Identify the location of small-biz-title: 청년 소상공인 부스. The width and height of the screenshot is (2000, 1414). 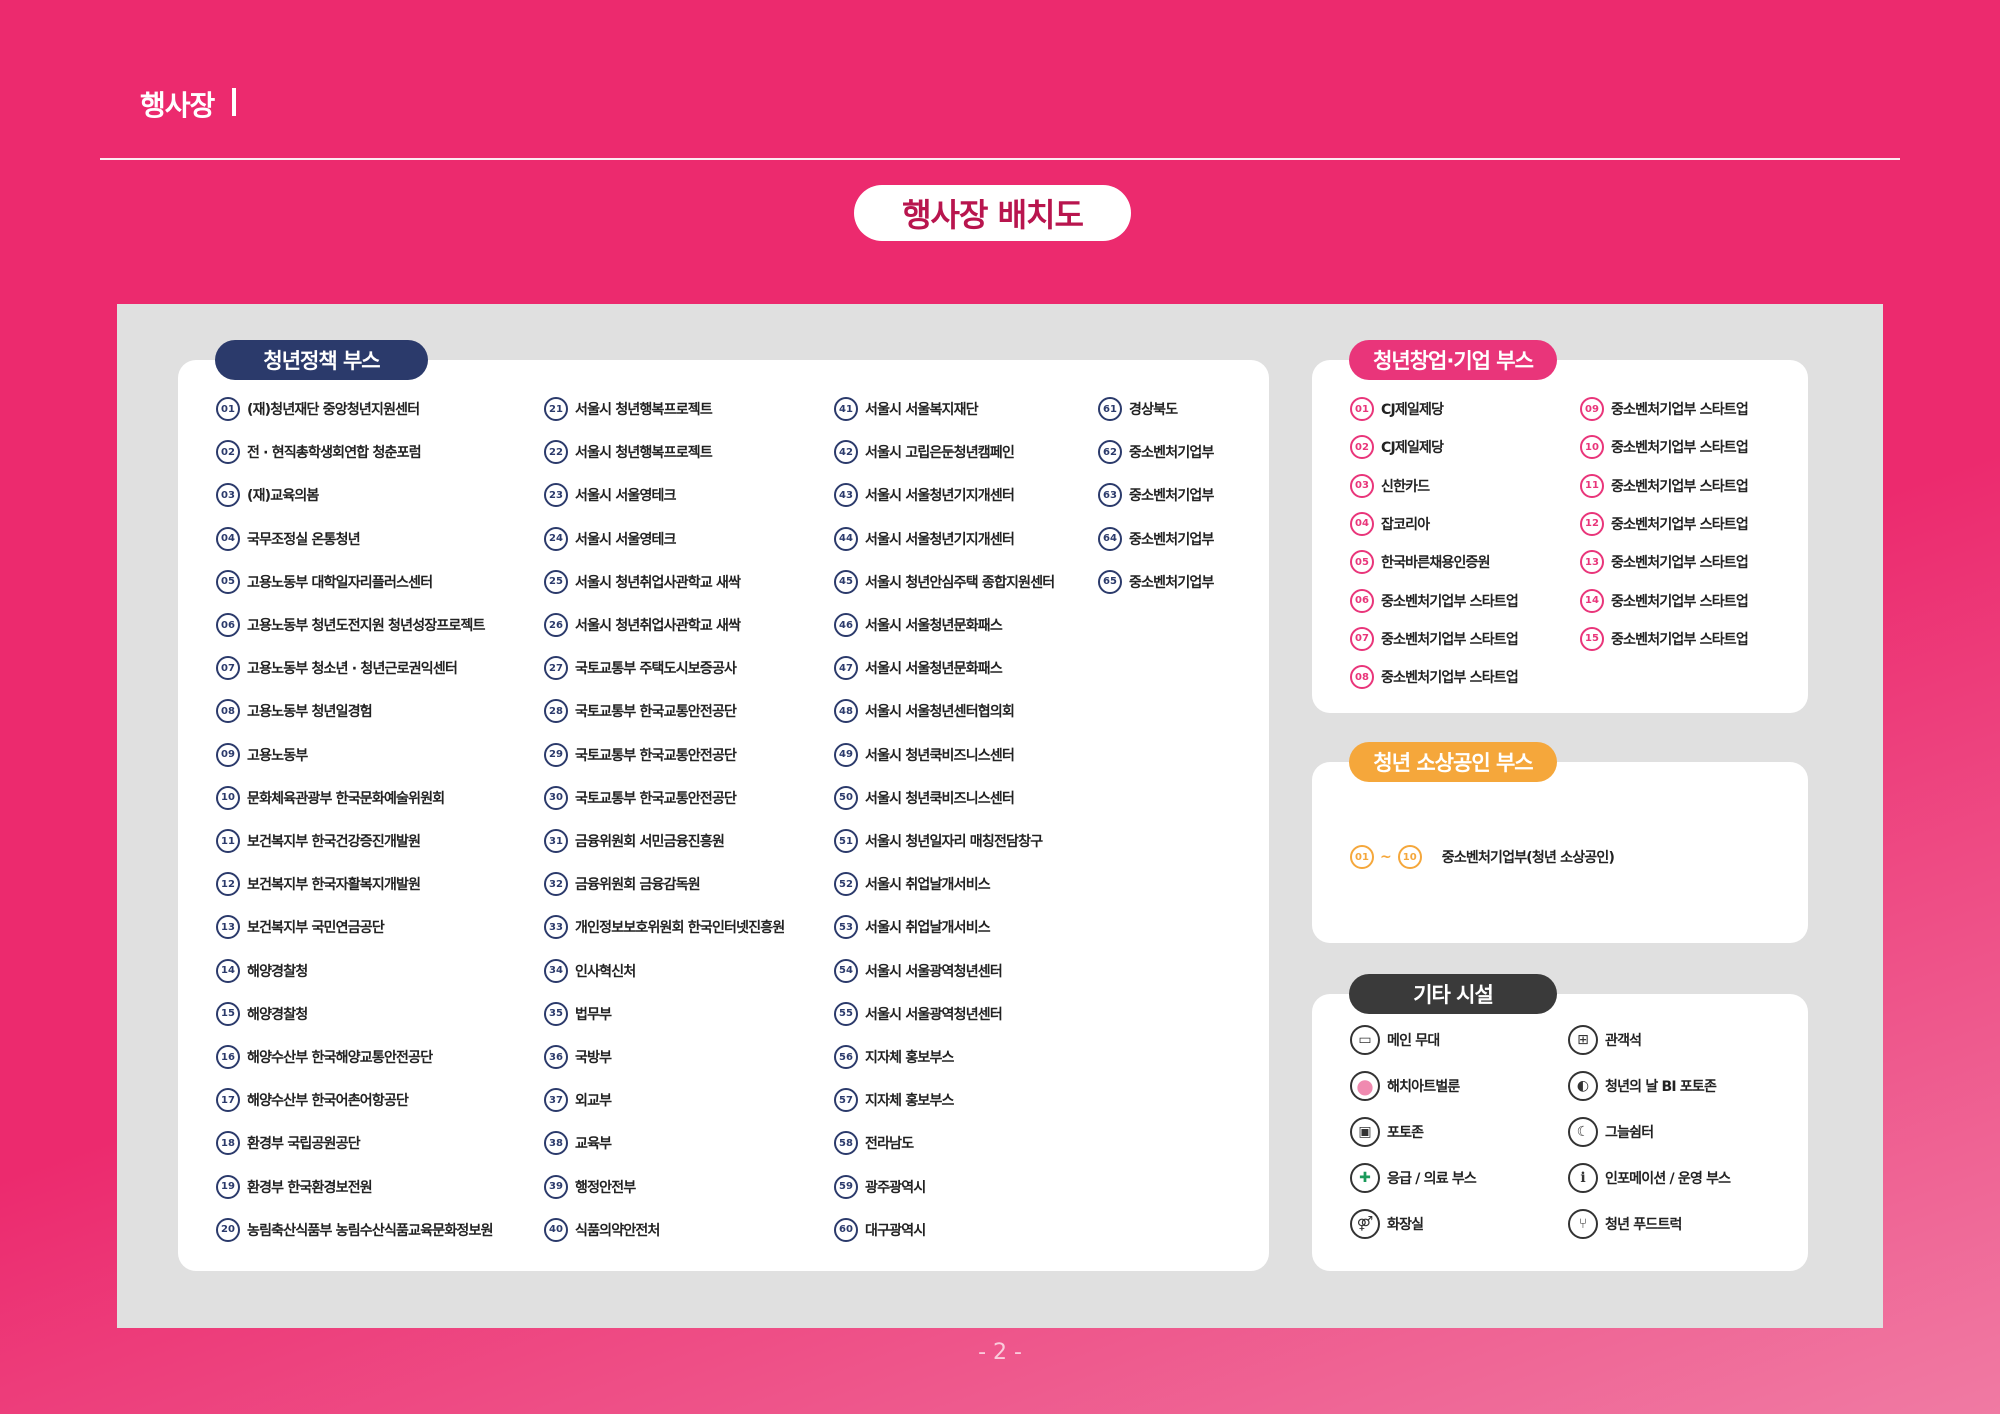
(1453, 762).